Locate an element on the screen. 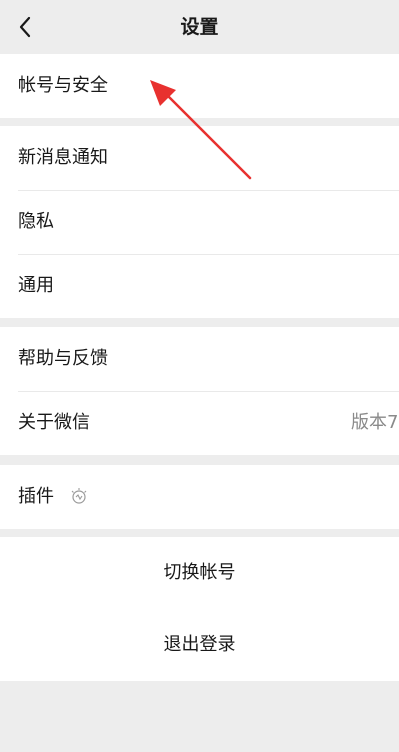  cell-about-wechat: 关于微信 版本7 is located at coordinates (199, 423).